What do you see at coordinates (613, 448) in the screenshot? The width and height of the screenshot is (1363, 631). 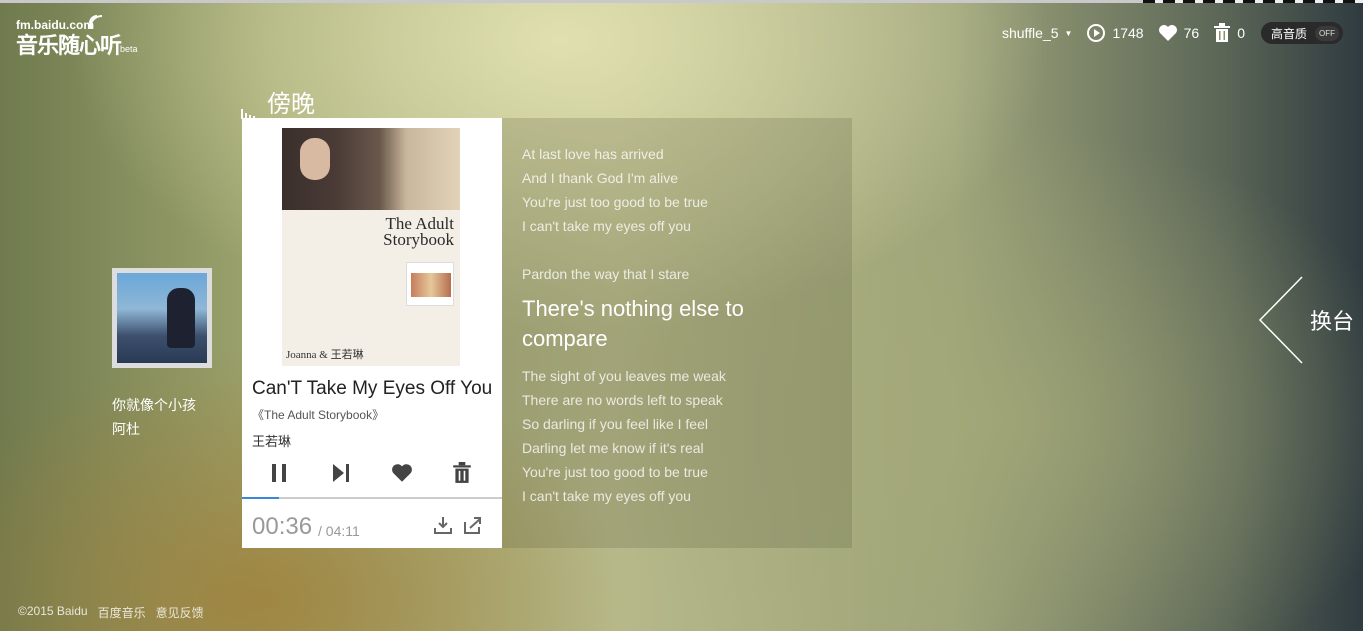 I see `lyric-line: Darling let me know if it's real` at bounding box center [613, 448].